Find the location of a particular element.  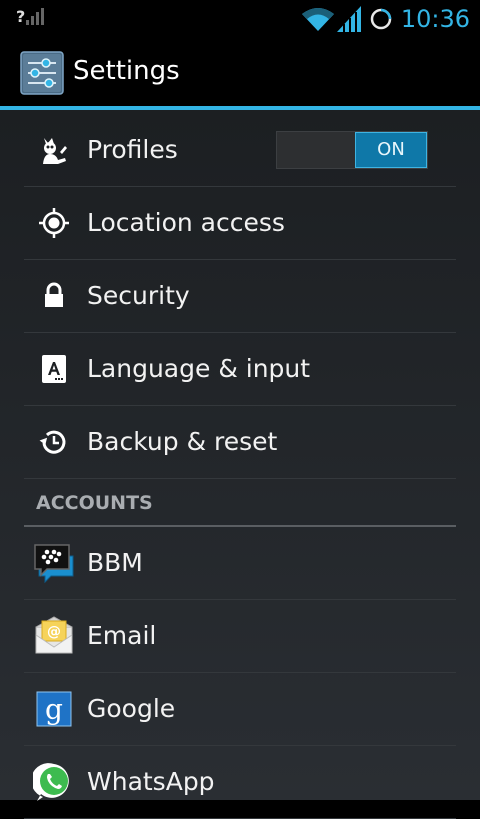

no-signal-icon is located at coordinates (35, 16).